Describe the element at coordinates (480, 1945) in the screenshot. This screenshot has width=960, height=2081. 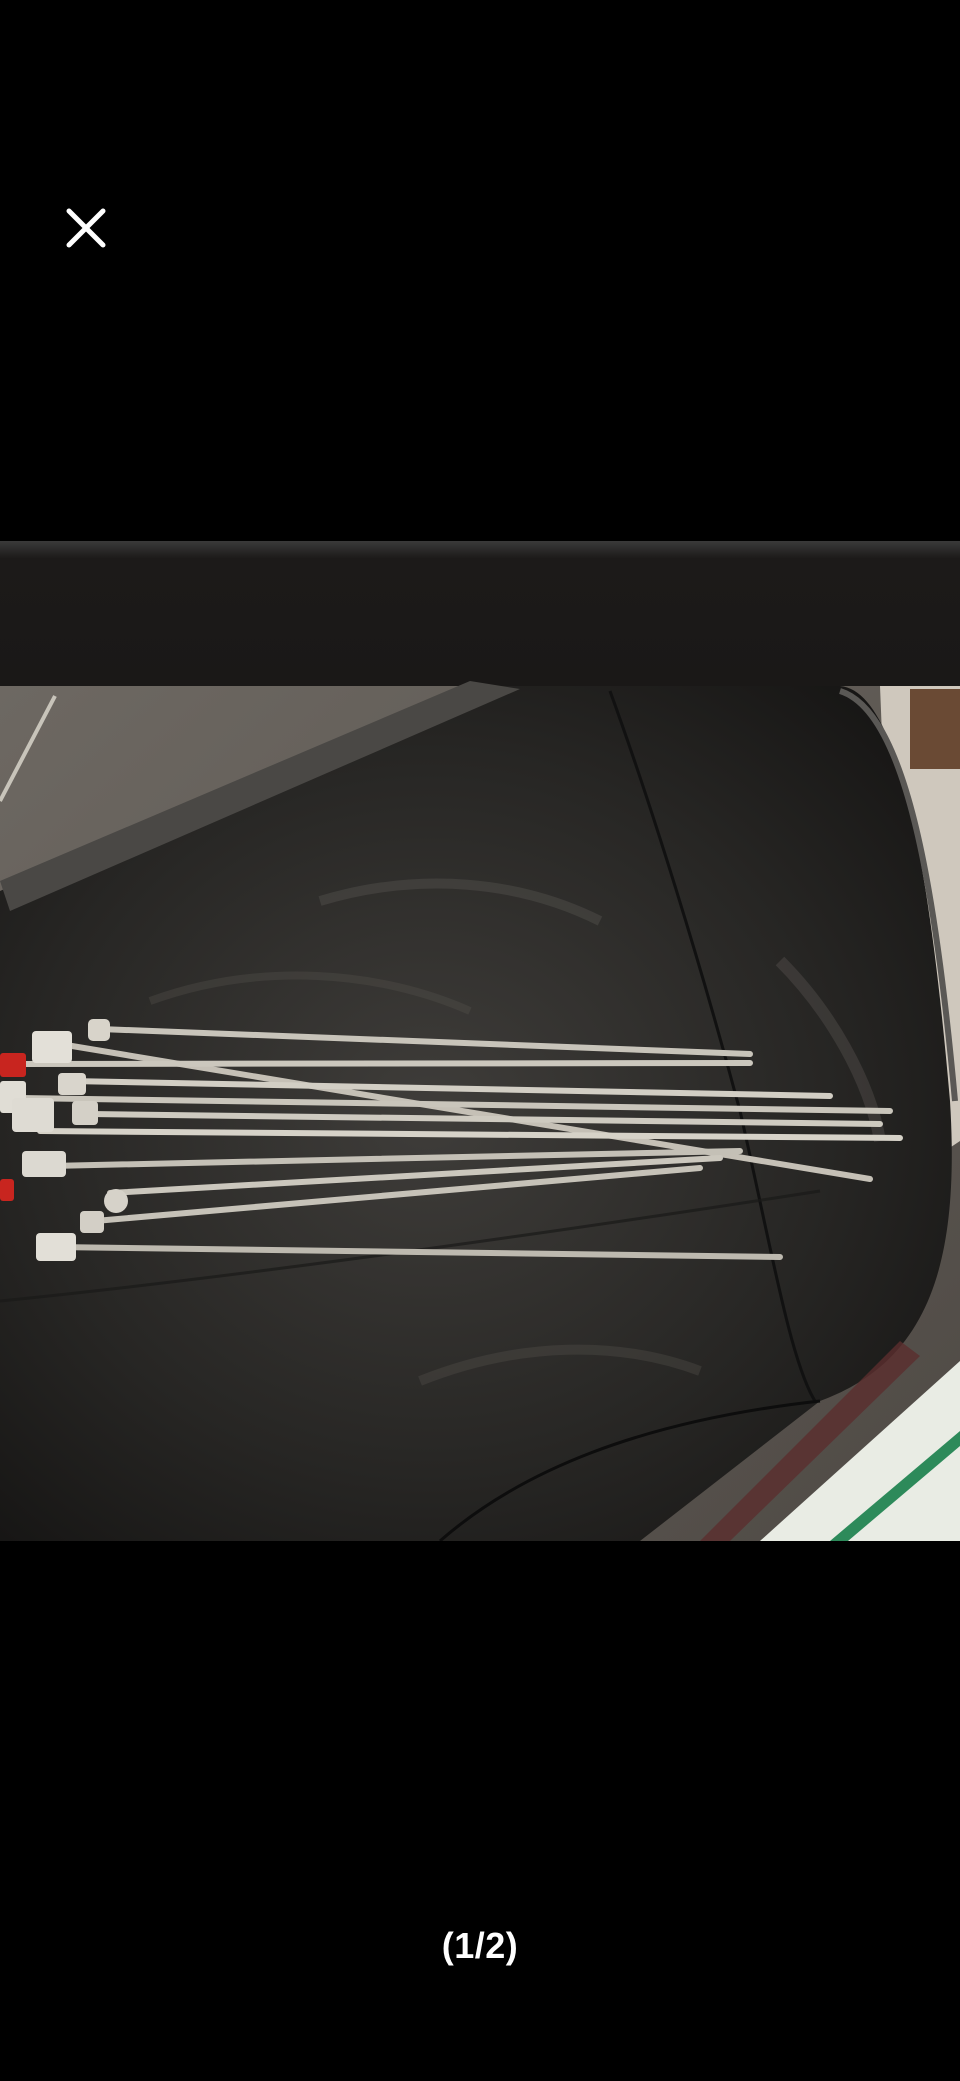
I see `page-counter: (1/2)` at that location.